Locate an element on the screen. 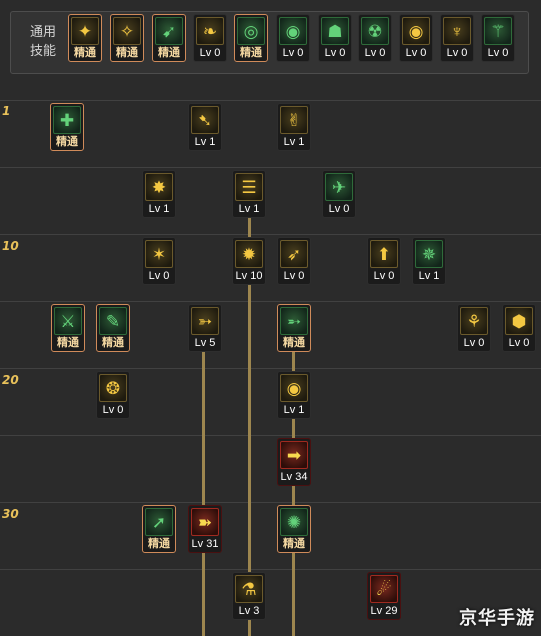  skill-r3-e: ✵ Lv 1 is located at coordinates (429, 261).